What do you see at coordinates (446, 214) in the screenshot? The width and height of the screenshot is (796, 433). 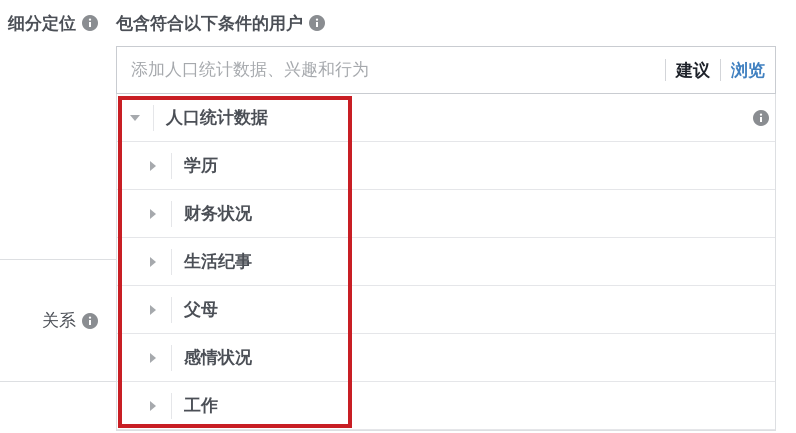 I see `tree-item: 财务状况` at bounding box center [446, 214].